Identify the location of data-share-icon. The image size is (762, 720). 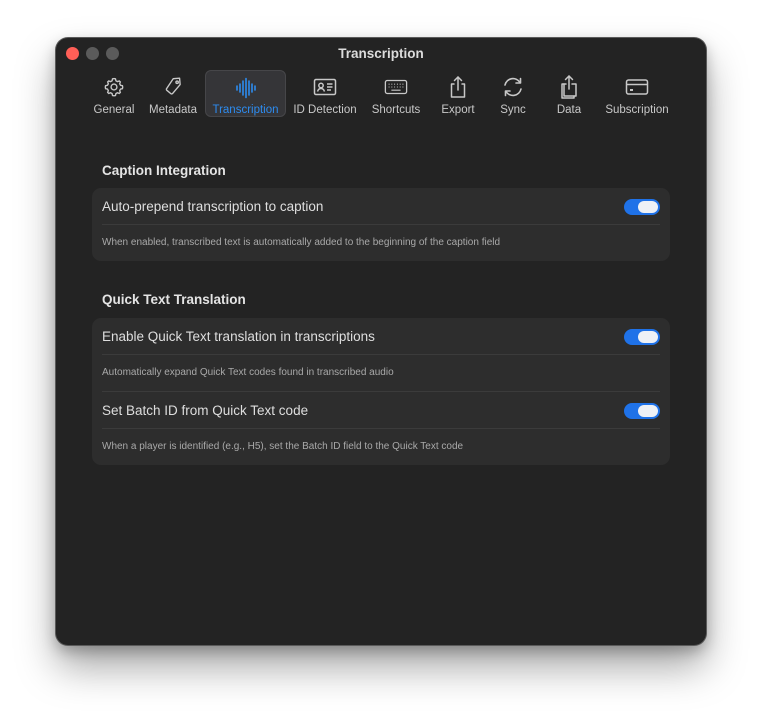
(569, 87).